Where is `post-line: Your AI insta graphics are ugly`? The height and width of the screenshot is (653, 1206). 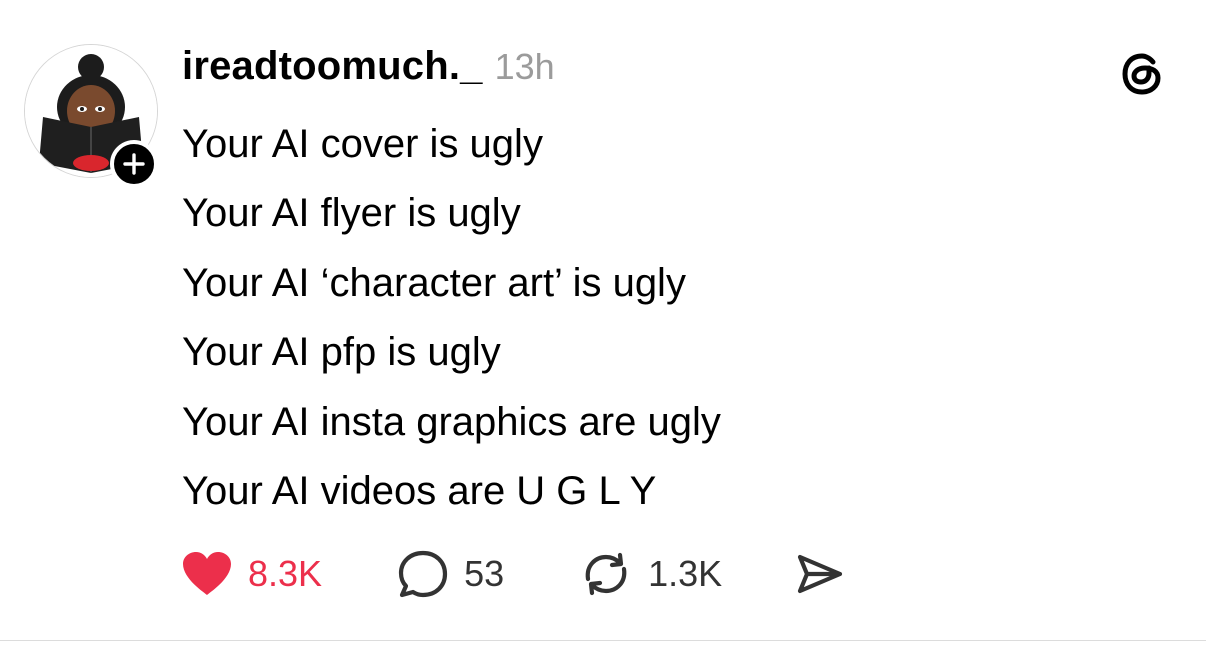
post-line: Your AI insta graphics are ugly is located at coordinates (451, 421).